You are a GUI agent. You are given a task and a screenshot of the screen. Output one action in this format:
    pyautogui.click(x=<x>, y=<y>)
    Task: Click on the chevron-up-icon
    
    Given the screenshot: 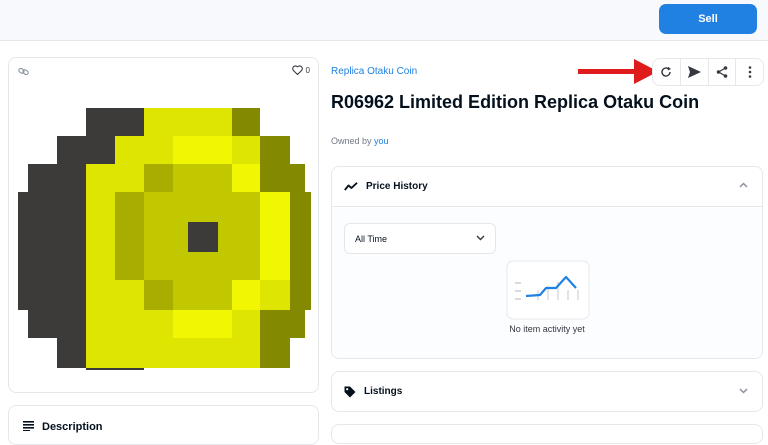 What is the action you would take?
    pyautogui.click(x=743, y=185)
    